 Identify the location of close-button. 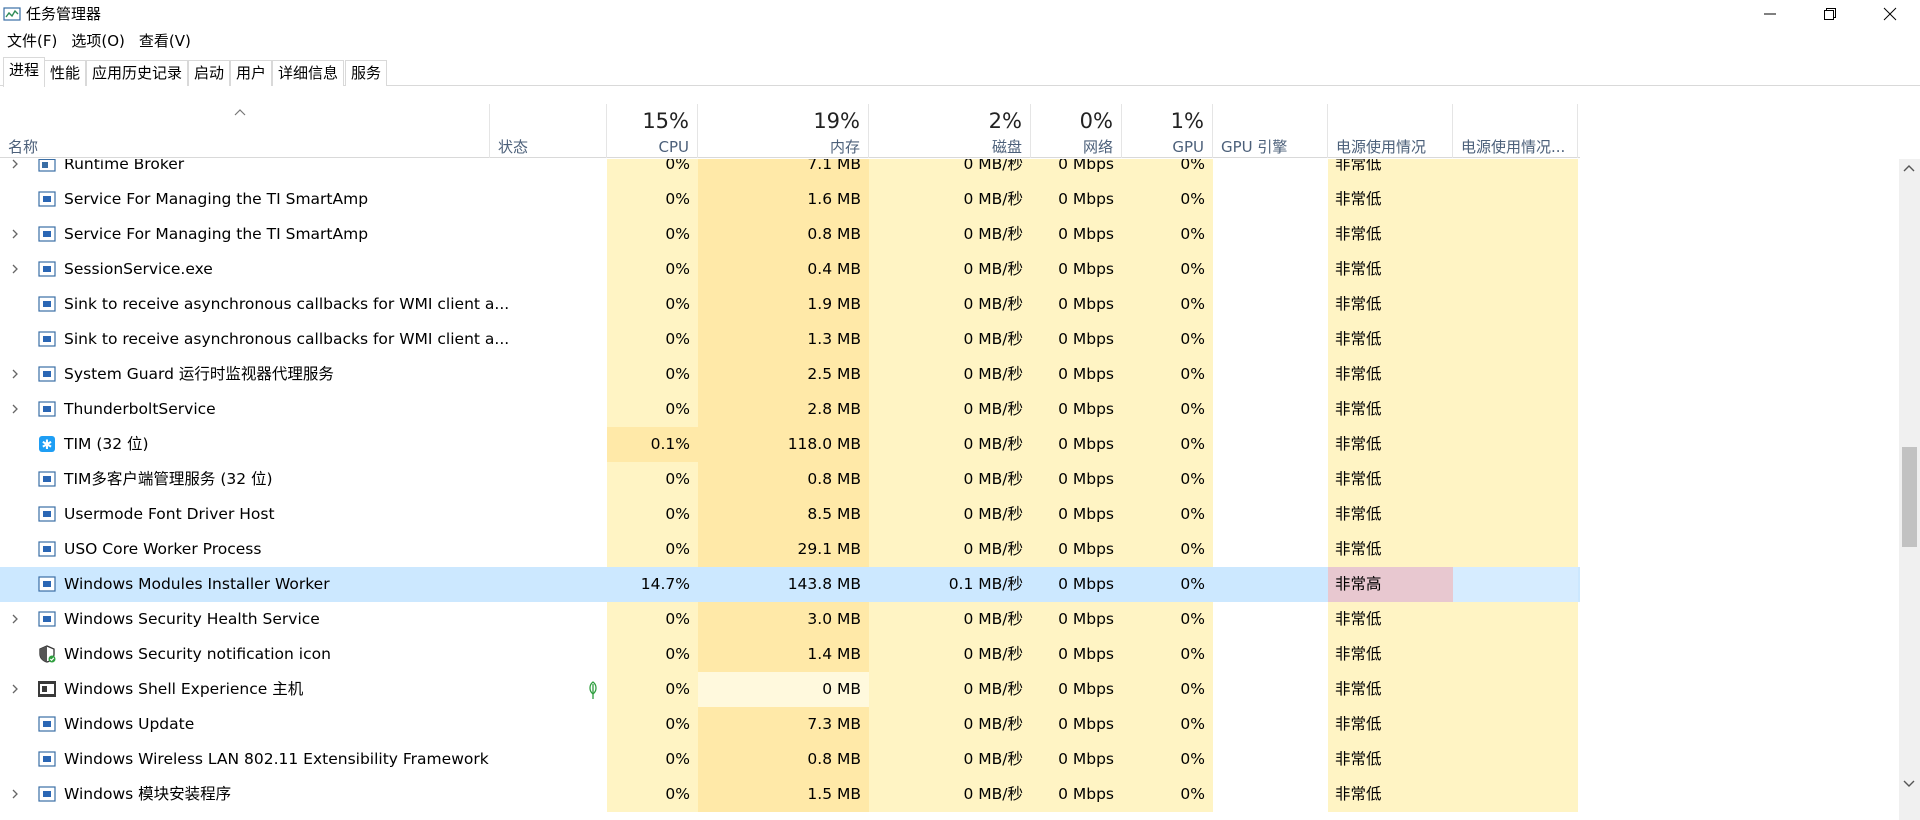
(1890, 14).